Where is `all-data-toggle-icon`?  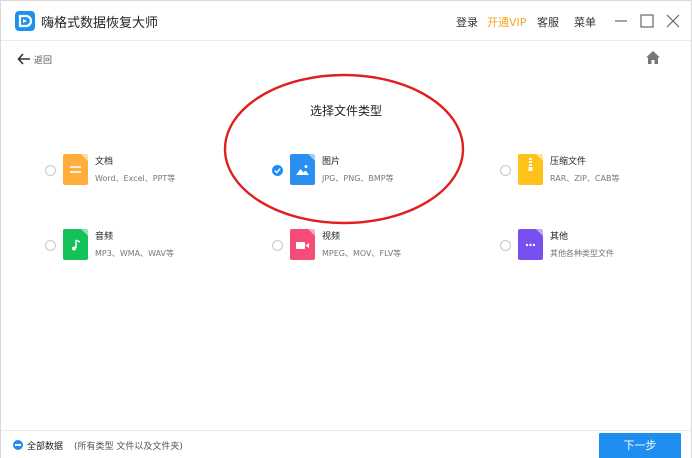 all-data-toggle-icon is located at coordinates (18, 445).